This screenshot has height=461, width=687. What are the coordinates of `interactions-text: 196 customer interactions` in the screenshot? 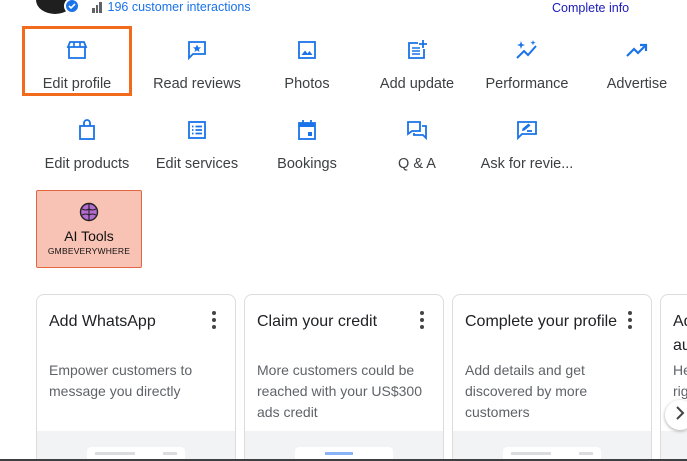 It's located at (179, 7).